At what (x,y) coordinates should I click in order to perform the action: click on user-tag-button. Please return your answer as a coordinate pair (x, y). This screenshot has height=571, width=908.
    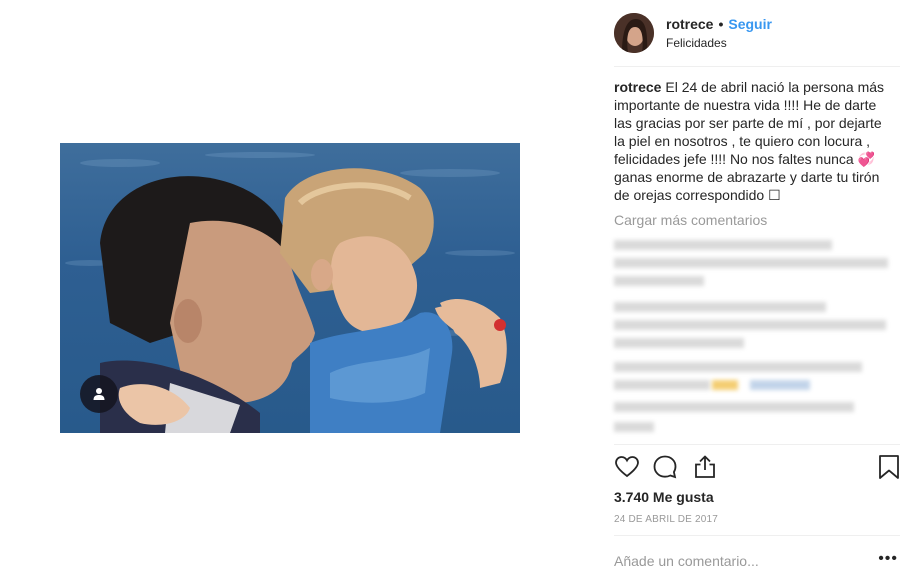
    Looking at the image, I should click on (99, 394).